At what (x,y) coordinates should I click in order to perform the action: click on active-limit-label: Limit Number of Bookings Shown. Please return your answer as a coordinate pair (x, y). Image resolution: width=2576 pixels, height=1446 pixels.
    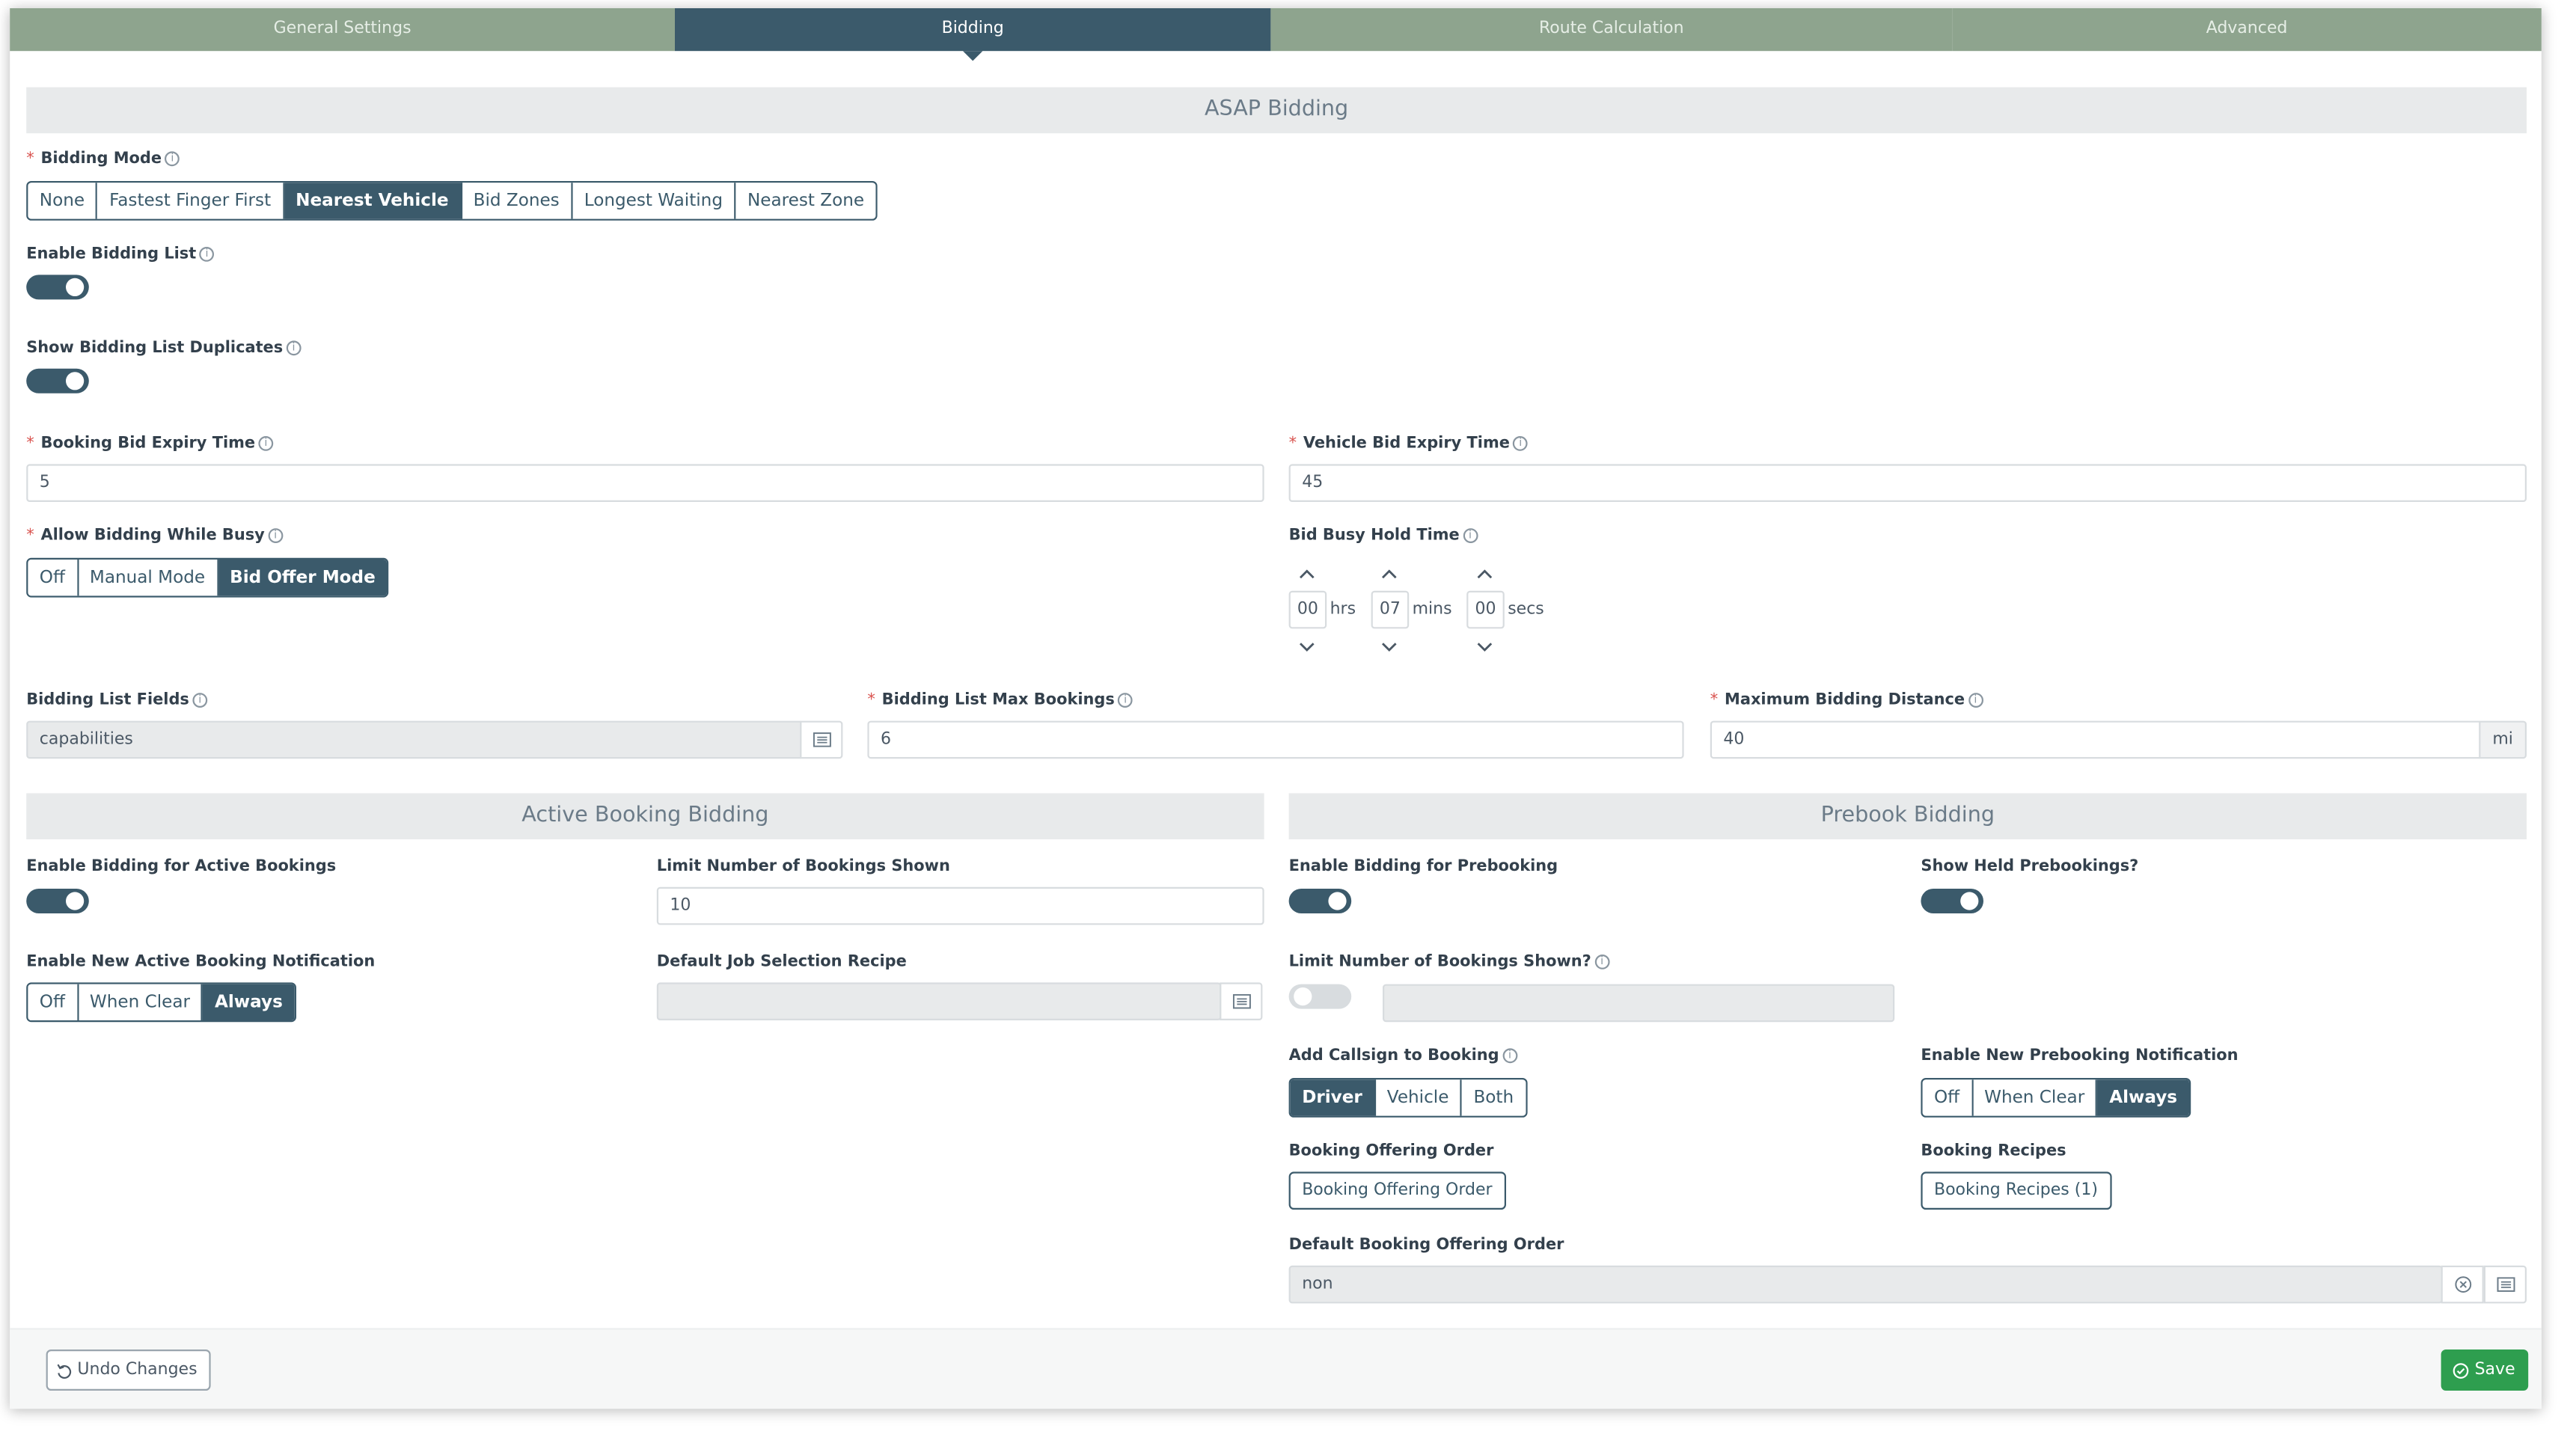
    Looking at the image, I should click on (803, 866).